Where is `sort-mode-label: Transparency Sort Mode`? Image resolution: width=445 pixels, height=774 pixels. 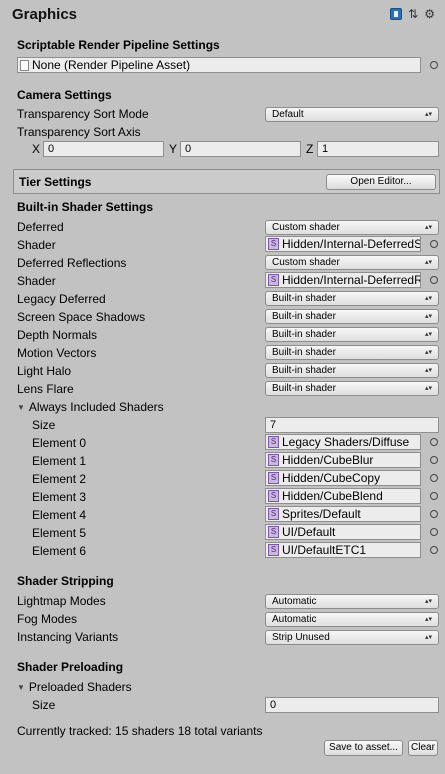
sort-mode-label: Transparency Sort Mode is located at coordinates (83, 114).